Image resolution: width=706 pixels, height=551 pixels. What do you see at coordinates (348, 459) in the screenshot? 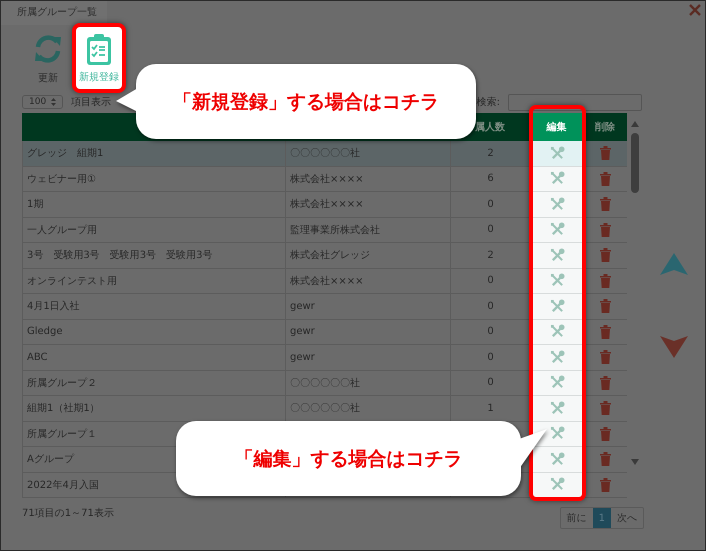
I see `callout-text: 「編集」する場合はコチラ` at bounding box center [348, 459].